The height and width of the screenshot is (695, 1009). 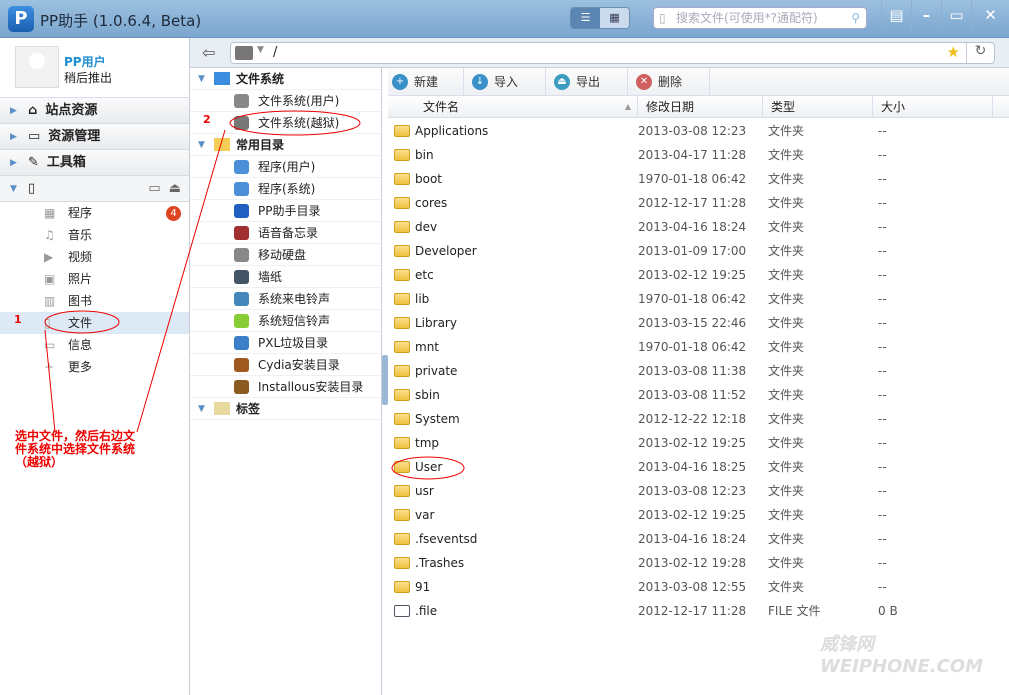 I want to click on path-text: /, so click(x=275, y=52).